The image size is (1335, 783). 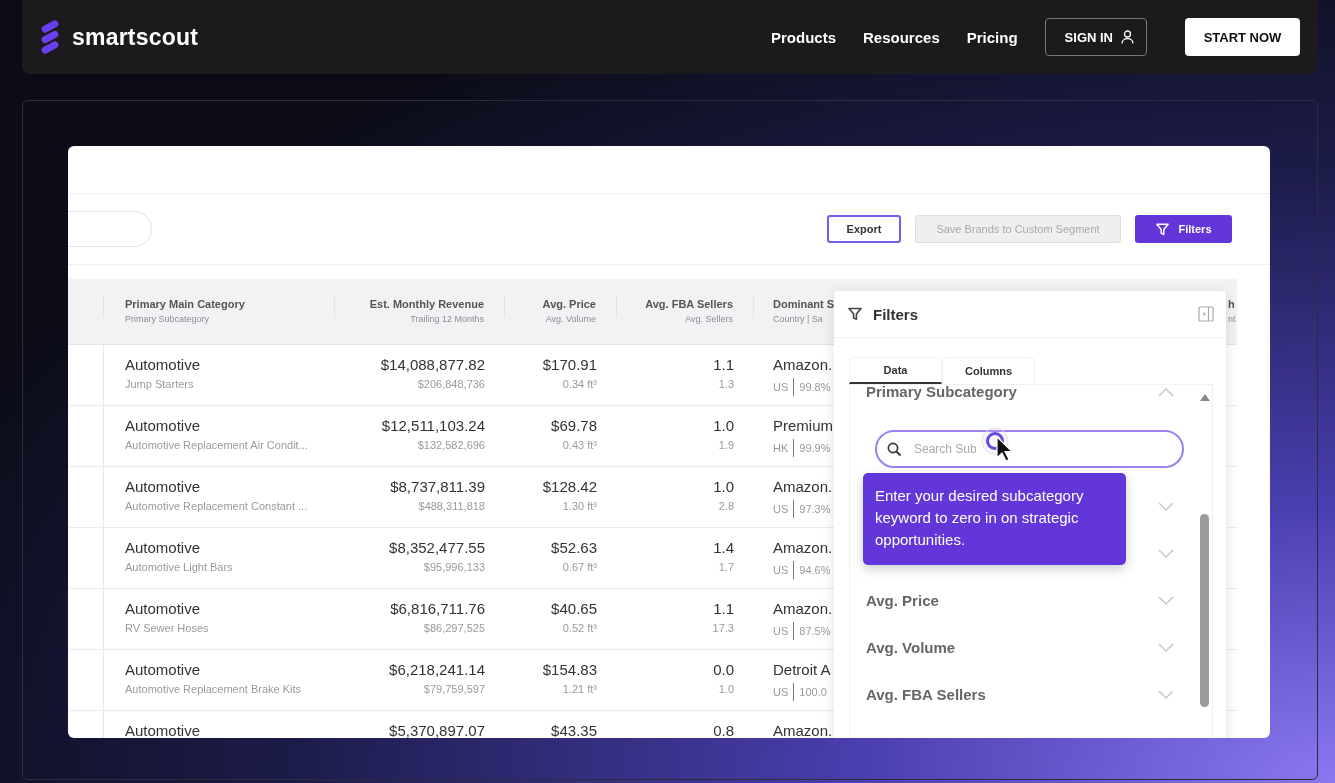 I want to click on user-icon, so click(x=1127, y=37).